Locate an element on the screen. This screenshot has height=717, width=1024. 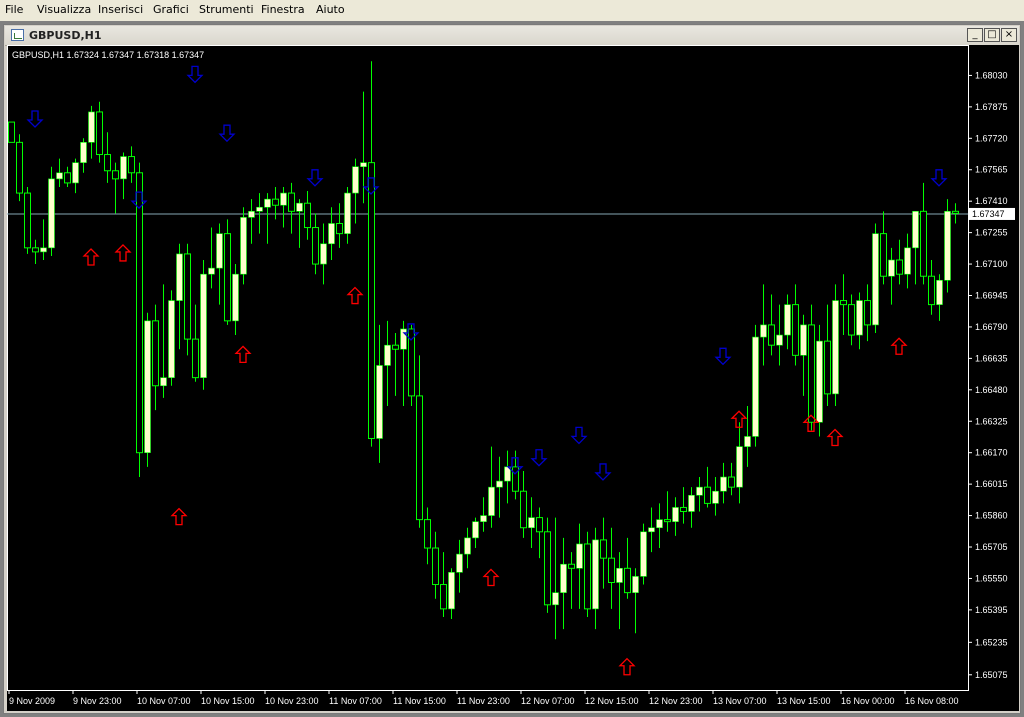
x-tick-label: 10 Nov 23:00 is located at coordinates (292, 701).